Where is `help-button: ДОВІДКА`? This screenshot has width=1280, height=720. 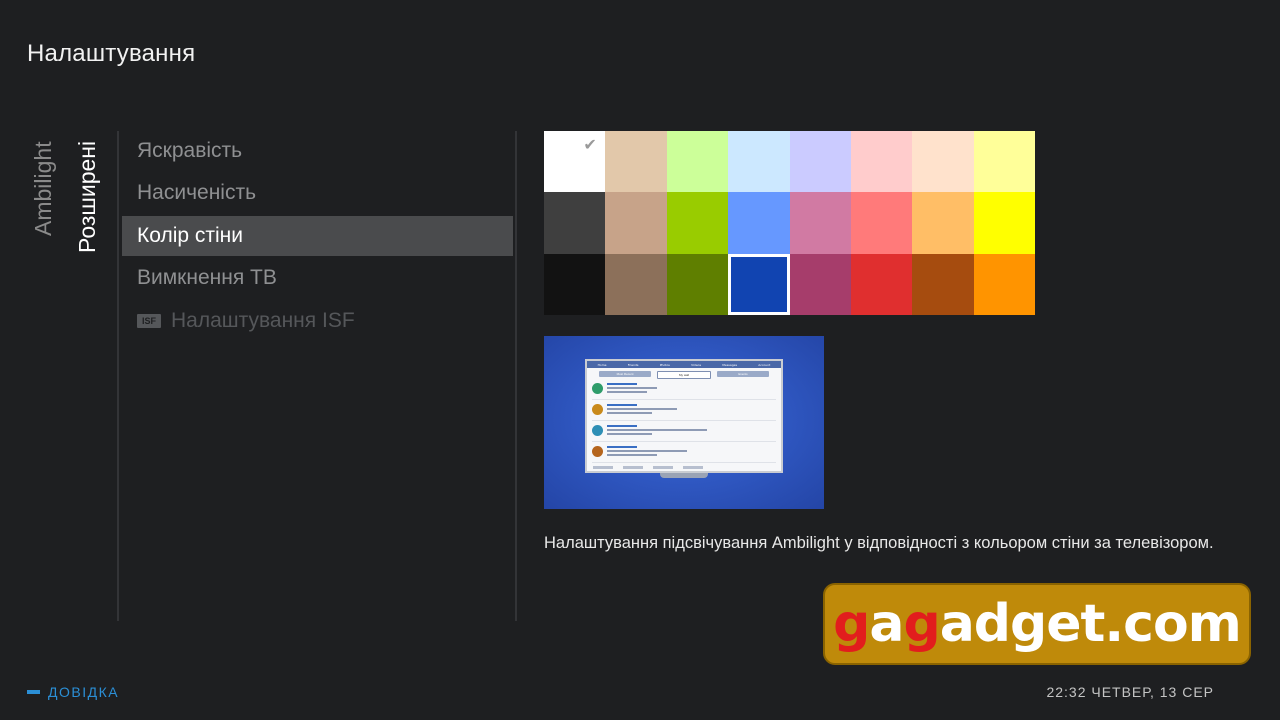
help-button: ДОВІДКА is located at coordinates (73, 692).